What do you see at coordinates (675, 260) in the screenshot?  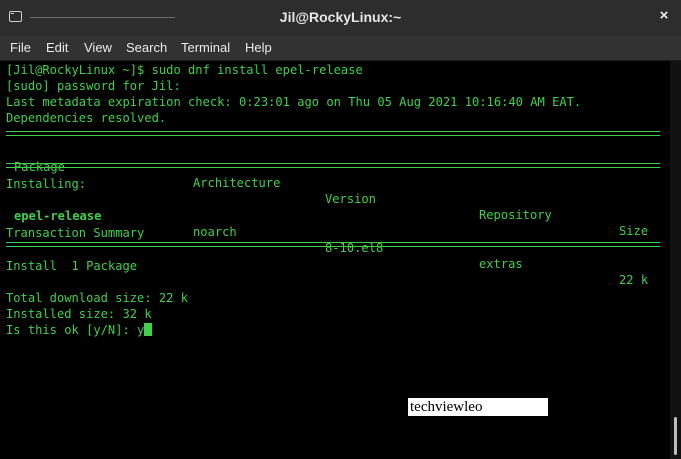 I see `scrollbar` at bounding box center [675, 260].